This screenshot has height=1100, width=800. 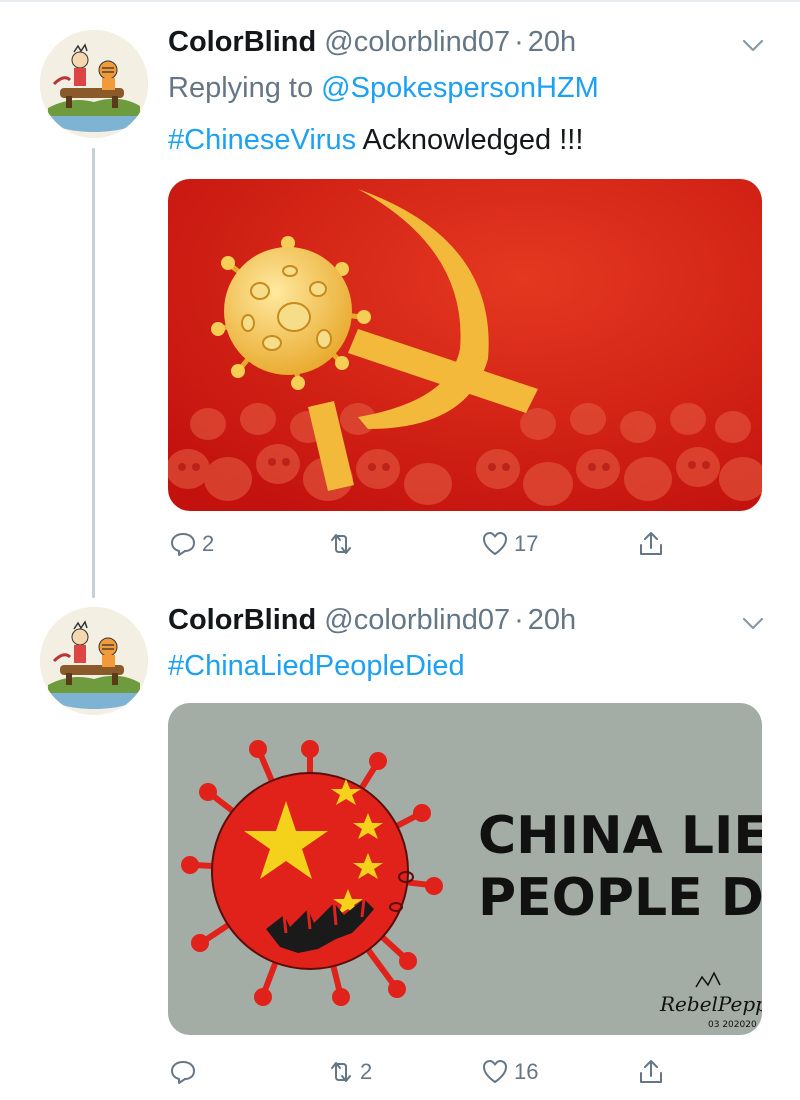 I want to click on retweet-button, so click(x=343, y=544).